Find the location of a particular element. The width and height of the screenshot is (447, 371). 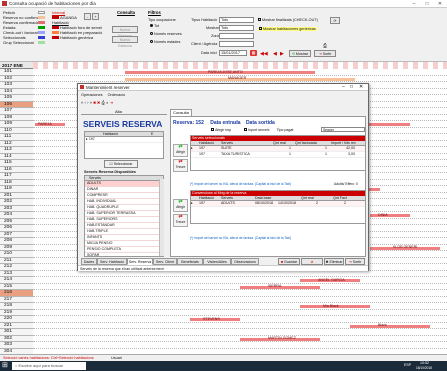

reservation-label: STEVENS is located at coordinates (211, 318).